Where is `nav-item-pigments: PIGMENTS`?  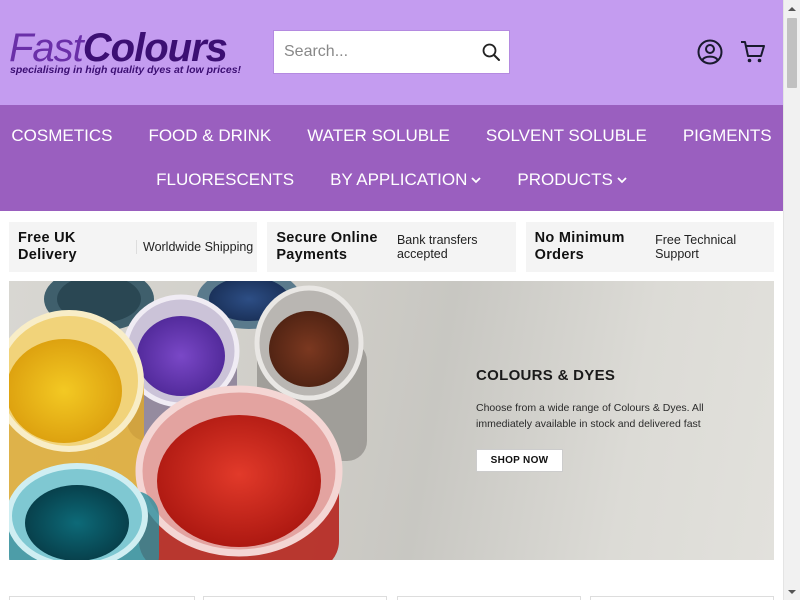 nav-item-pigments: PIGMENTS is located at coordinates (727, 136).